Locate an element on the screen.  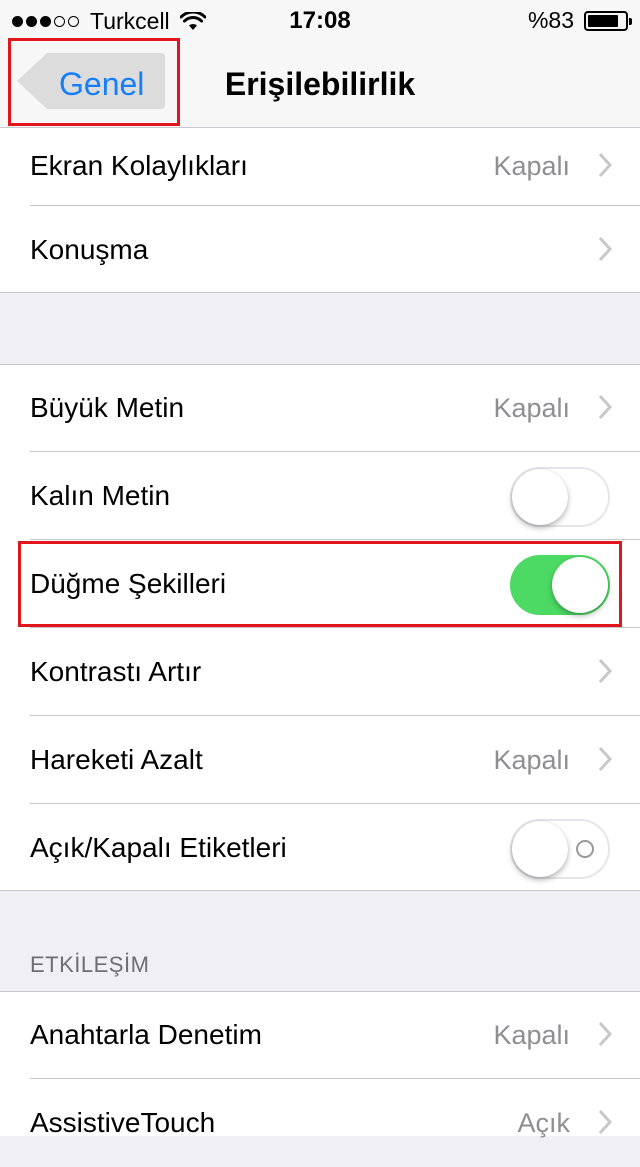
cell-acik-kapali-etiketleri: Açık/Kapalı Etiketleri is located at coordinates (320, 848).